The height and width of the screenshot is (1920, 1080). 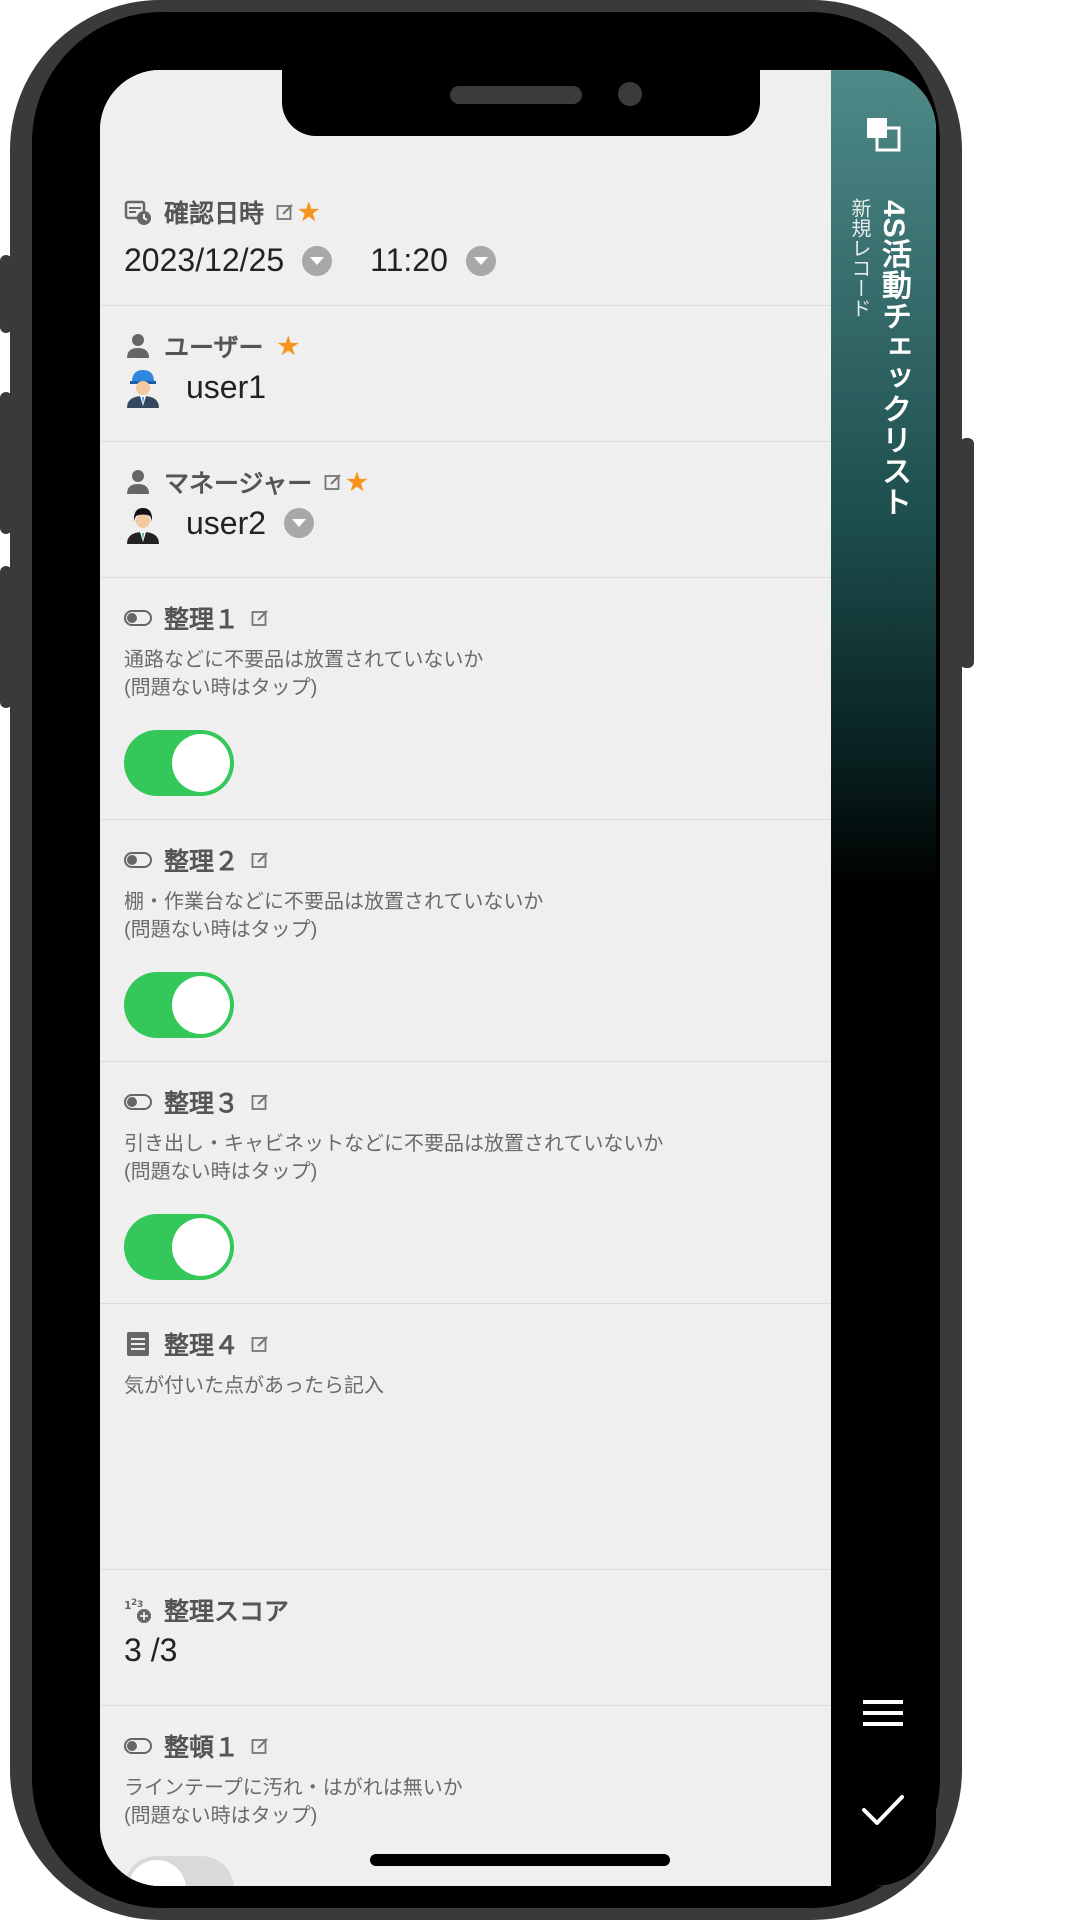 I want to click on field-label-row: 整理４, so click(x=196, y=1344).